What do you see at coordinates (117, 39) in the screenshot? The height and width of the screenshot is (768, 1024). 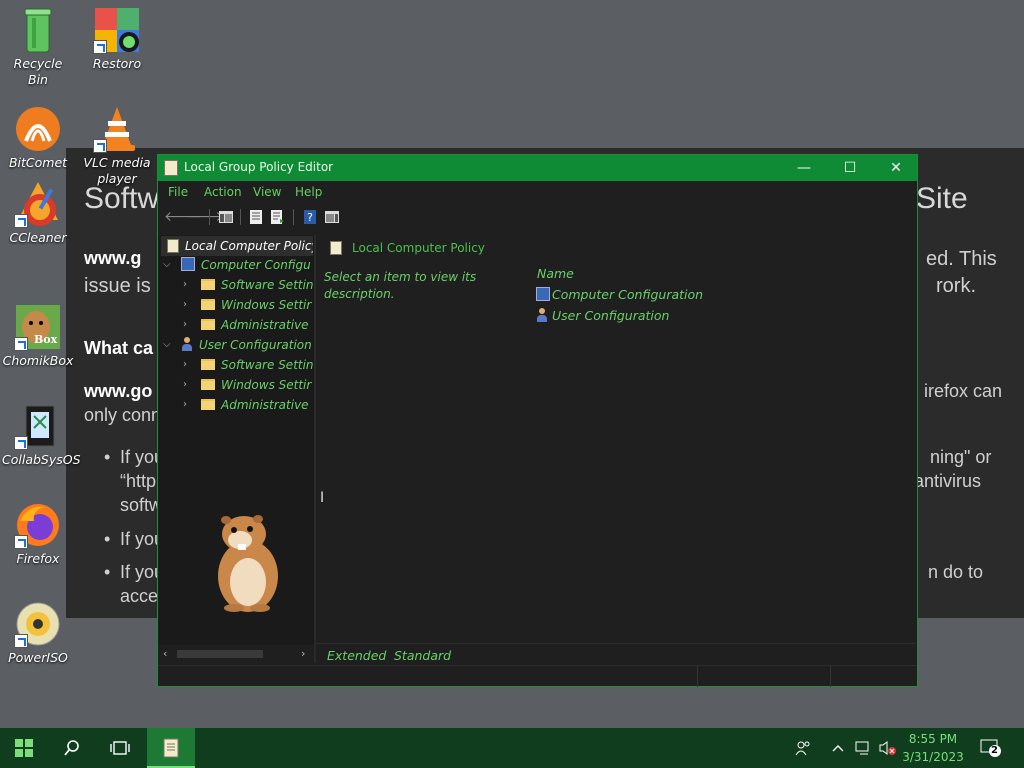 I see `desktop-icon-restoro: Restoro` at bounding box center [117, 39].